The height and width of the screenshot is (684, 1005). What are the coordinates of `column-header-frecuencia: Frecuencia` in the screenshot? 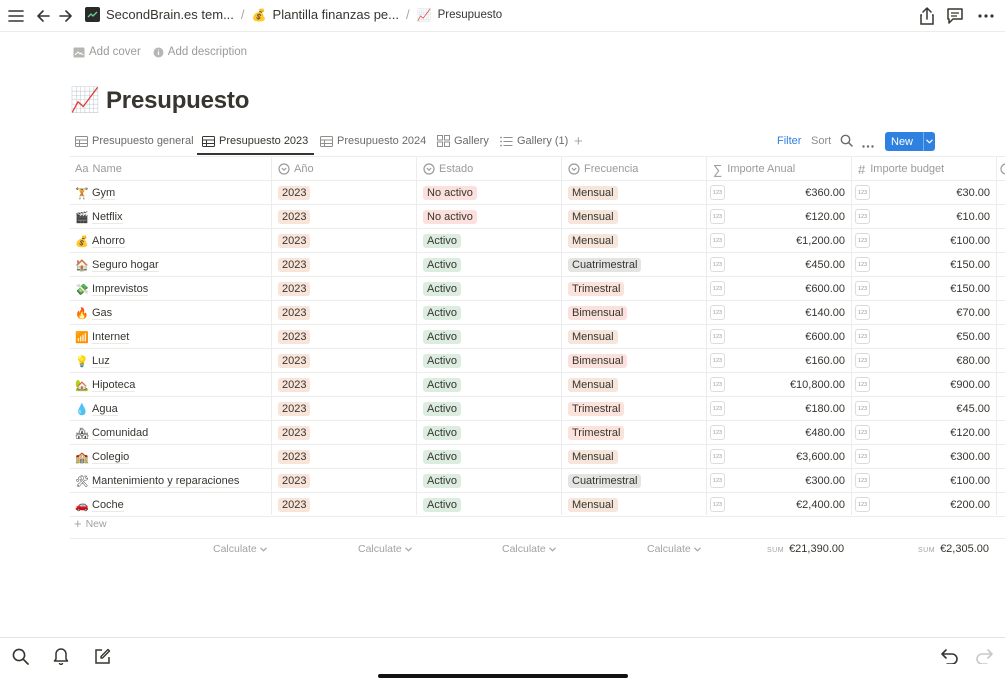 It's located at (603, 169).